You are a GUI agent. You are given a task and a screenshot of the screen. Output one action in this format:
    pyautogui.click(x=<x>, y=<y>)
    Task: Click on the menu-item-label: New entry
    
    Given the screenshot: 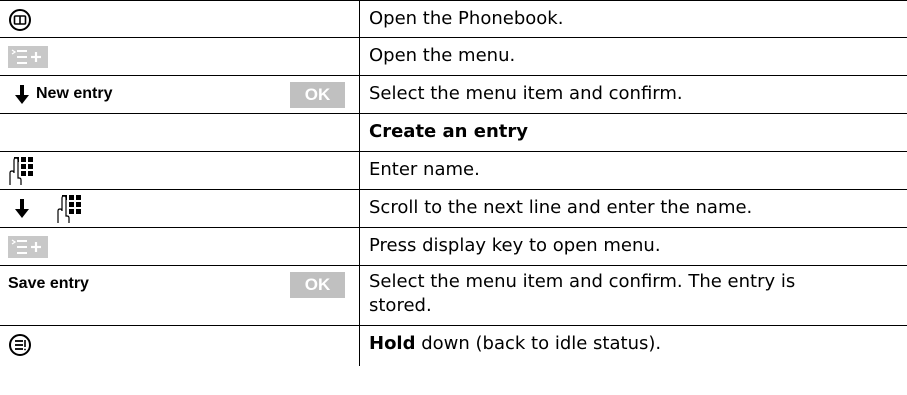 What is the action you would take?
    pyautogui.click(x=74, y=93)
    